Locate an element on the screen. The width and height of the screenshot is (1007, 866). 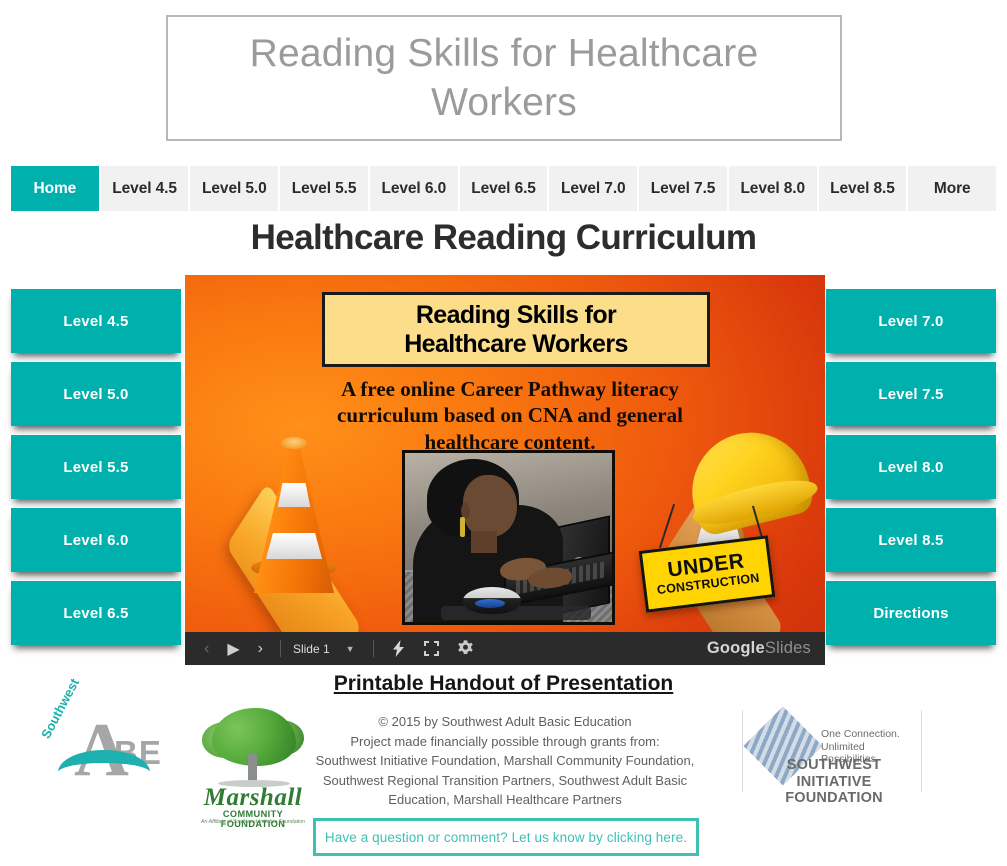
slide-title-line-2: Healthcare Workers is located at coordinates (516, 343).